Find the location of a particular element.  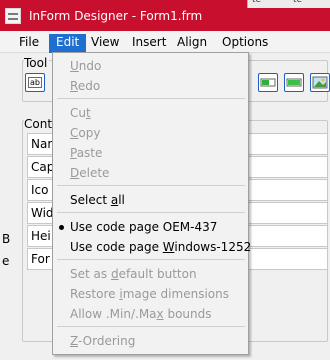

toolbox-label: Tool is located at coordinates (37, 63).